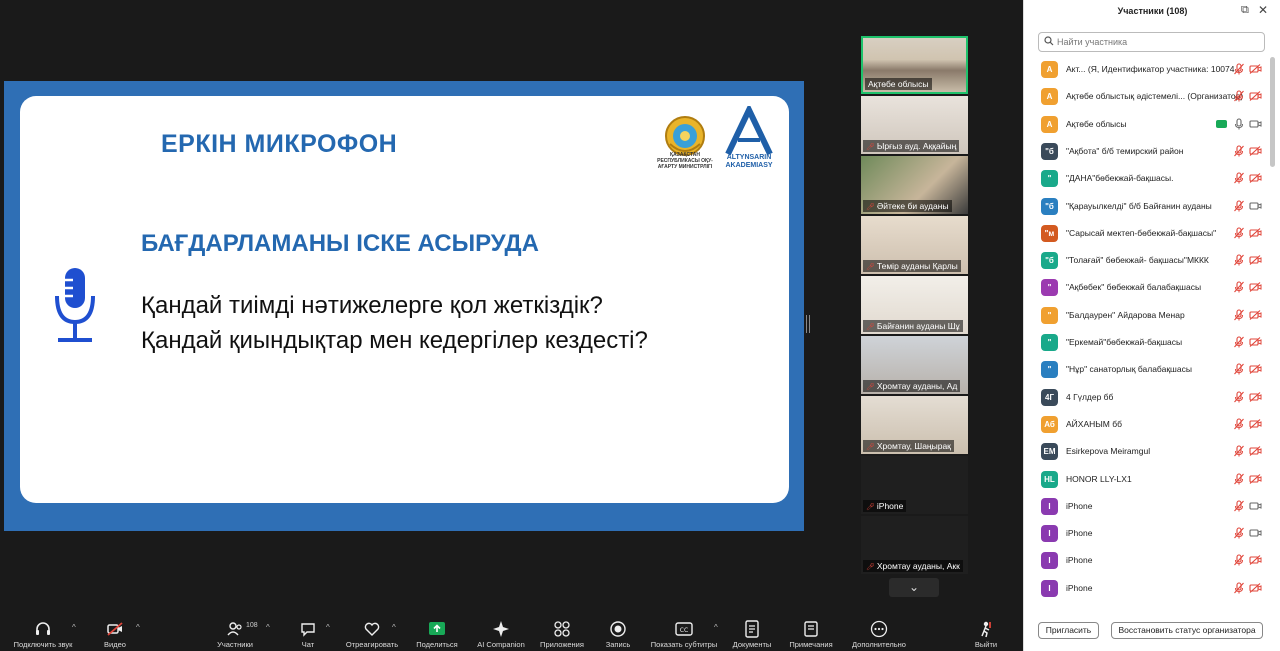 The height and width of the screenshot is (651, 1280). What do you see at coordinates (986, 631) in the screenshot?
I see `leave-button: Выйти` at bounding box center [986, 631].